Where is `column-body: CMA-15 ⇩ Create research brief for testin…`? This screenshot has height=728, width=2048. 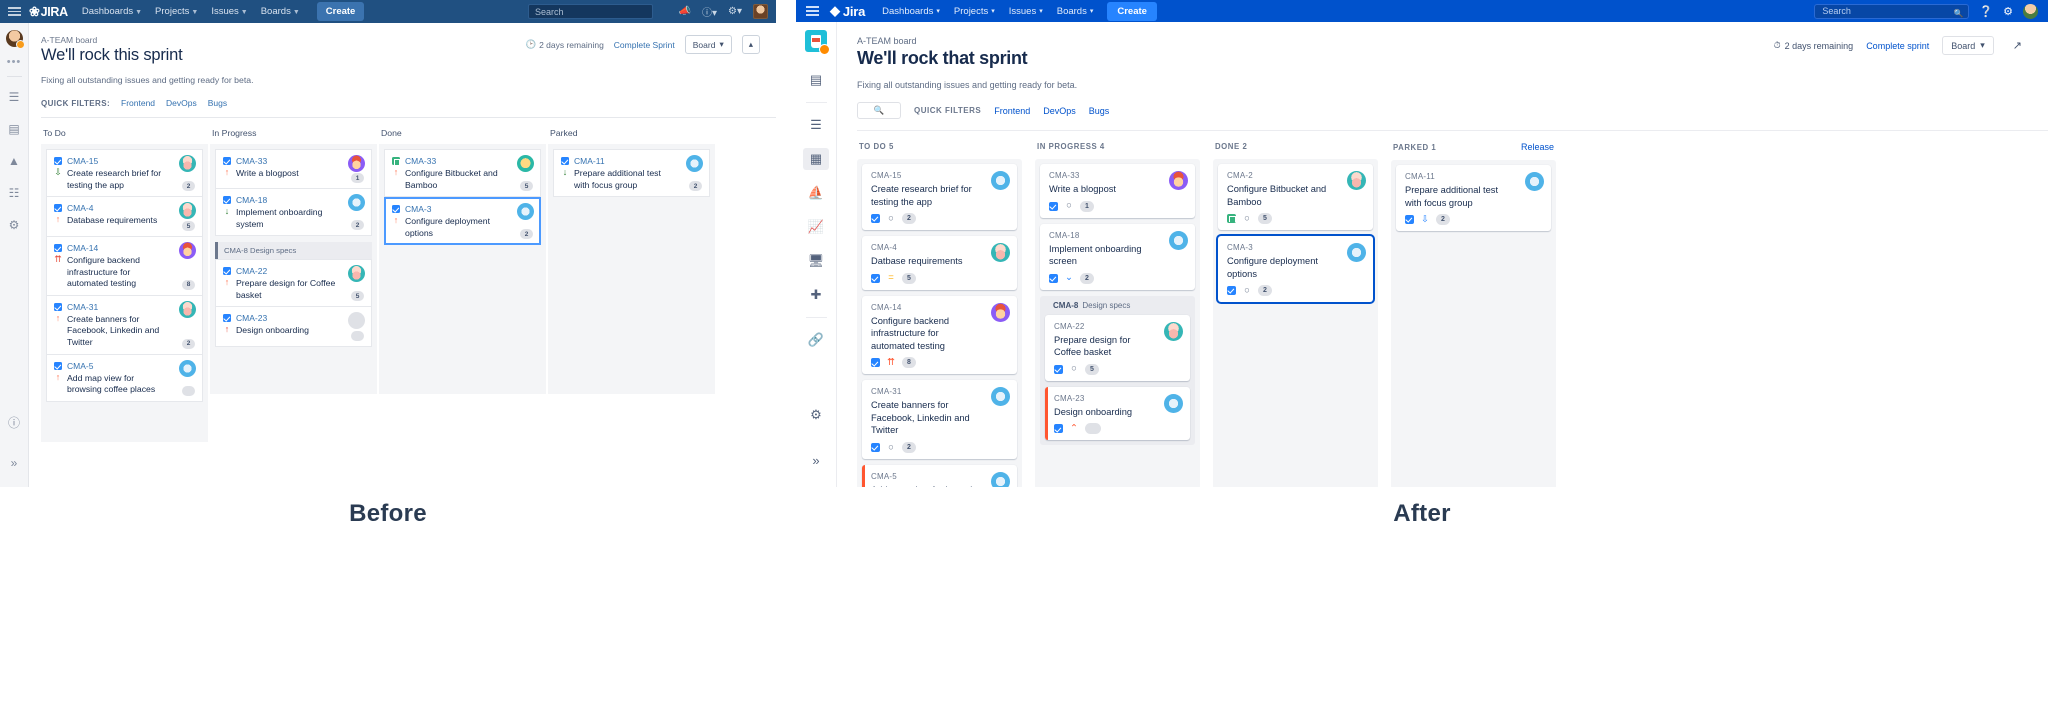 column-body: CMA-15 ⇩ Create research brief for testin… is located at coordinates (124, 293).